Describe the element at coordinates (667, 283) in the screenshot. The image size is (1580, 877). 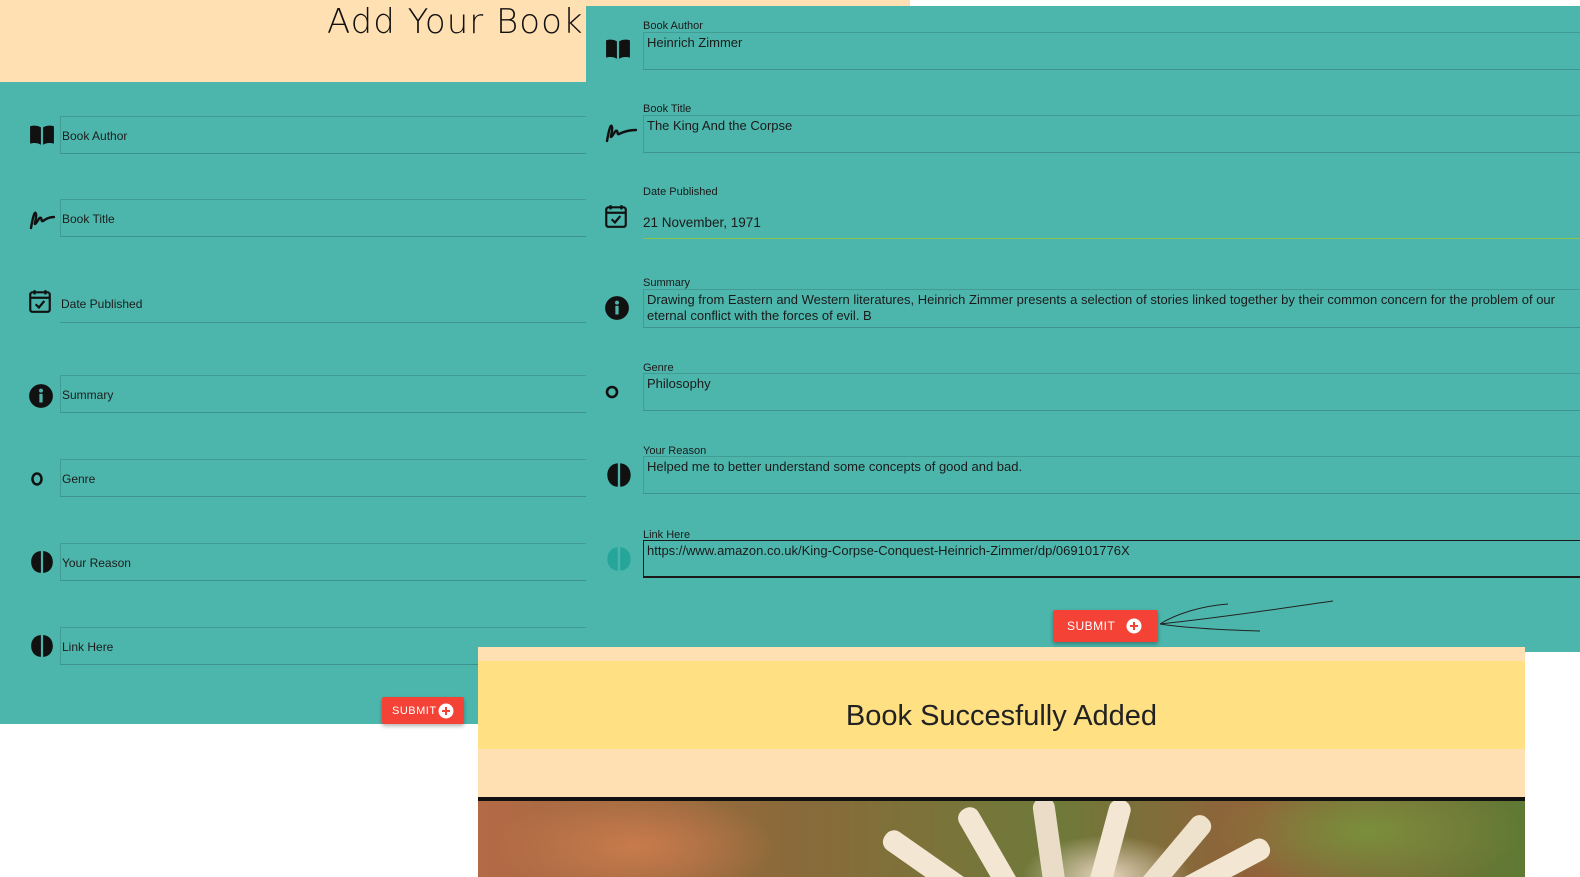
I see `summary-label: Summary` at that location.